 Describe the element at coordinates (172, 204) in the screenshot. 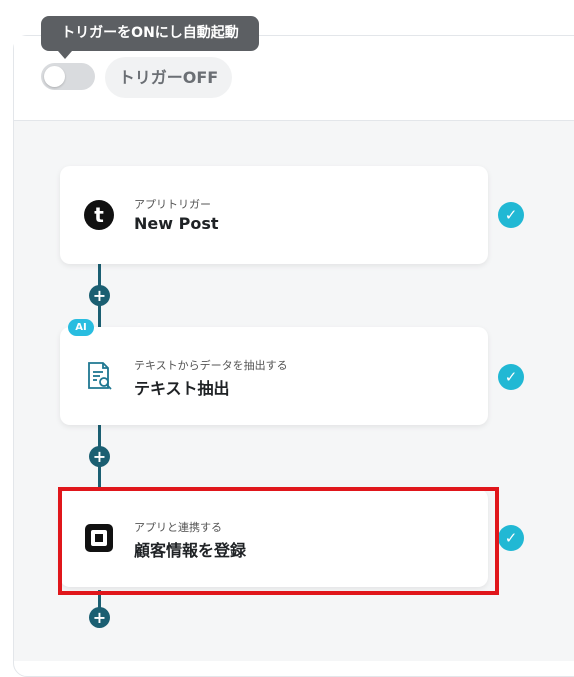

I see `step-subtitle: アプリトリガー` at that location.